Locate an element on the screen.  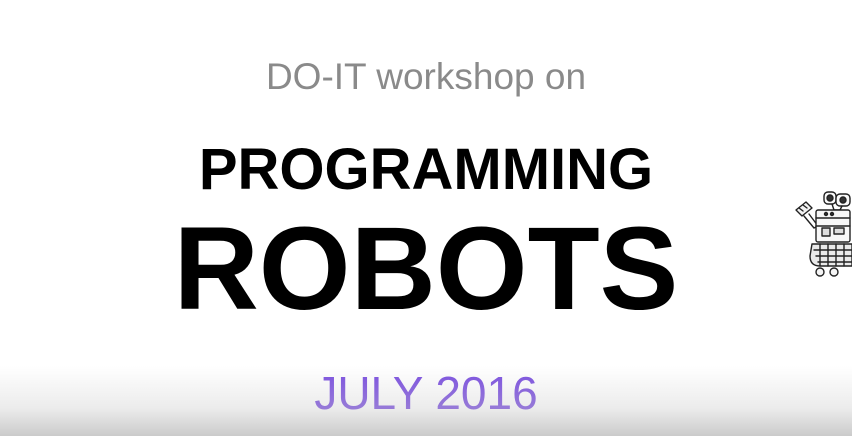
slide-title-line-1: PROGRAMMING is located at coordinates (426, 169).